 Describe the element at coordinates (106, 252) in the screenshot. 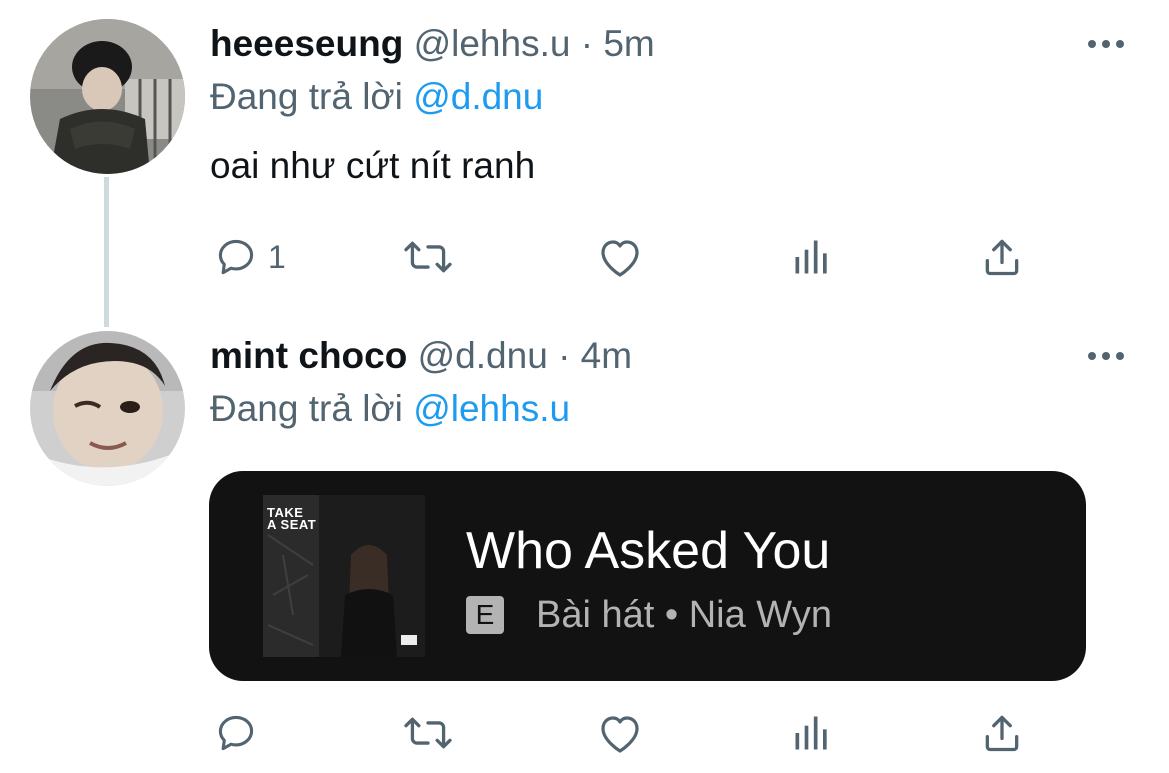

I see `thread-line` at that location.